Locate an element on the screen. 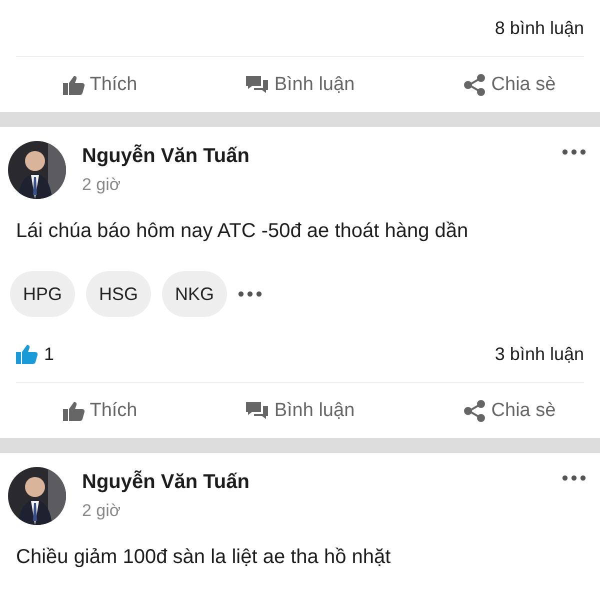  comment-count: 8 bình luận is located at coordinates (539, 28).